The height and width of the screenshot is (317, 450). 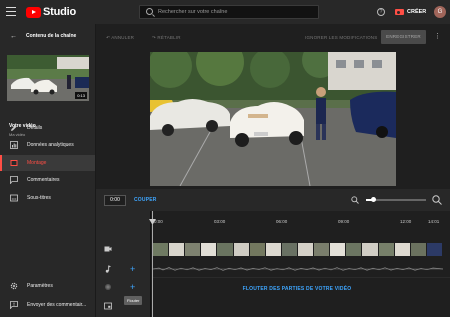 I want to click on search-icon, so click(x=149, y=11).